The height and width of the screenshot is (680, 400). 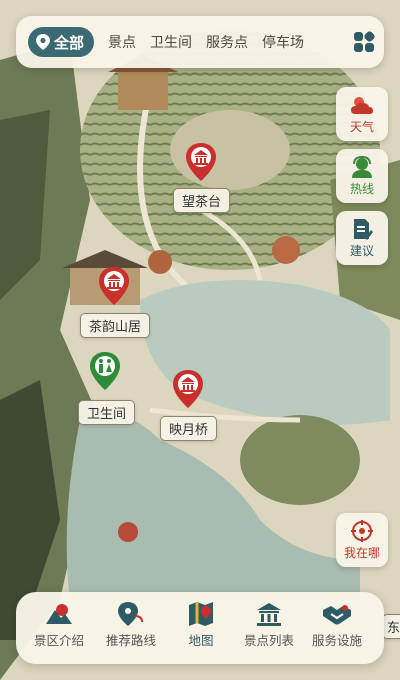 What do you see at coordinates (189, 428) in the screenshot?
I see `poi-label-yingyueqiao: 映月桥` at bounding box center [189, 428].